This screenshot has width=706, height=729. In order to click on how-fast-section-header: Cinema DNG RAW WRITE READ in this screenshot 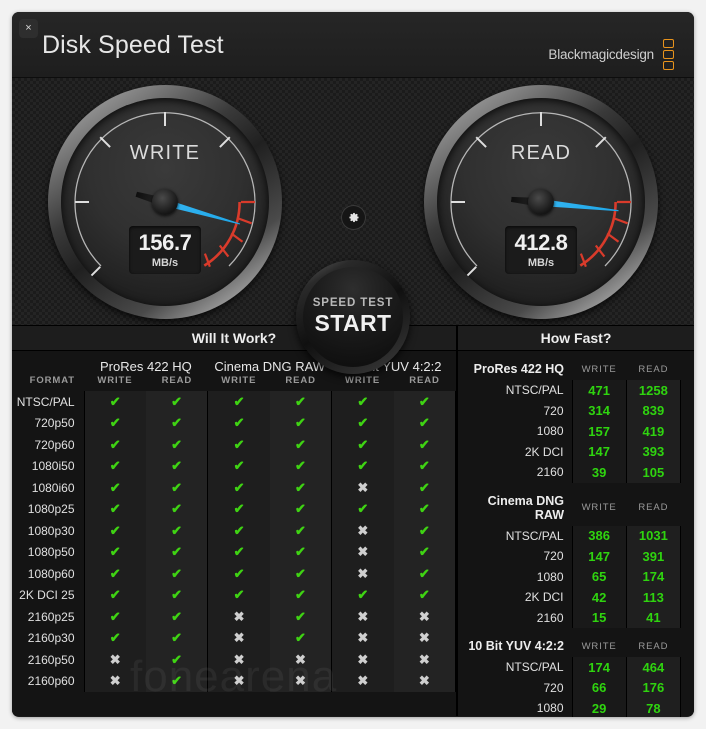, I will do `click(573, 509)`.